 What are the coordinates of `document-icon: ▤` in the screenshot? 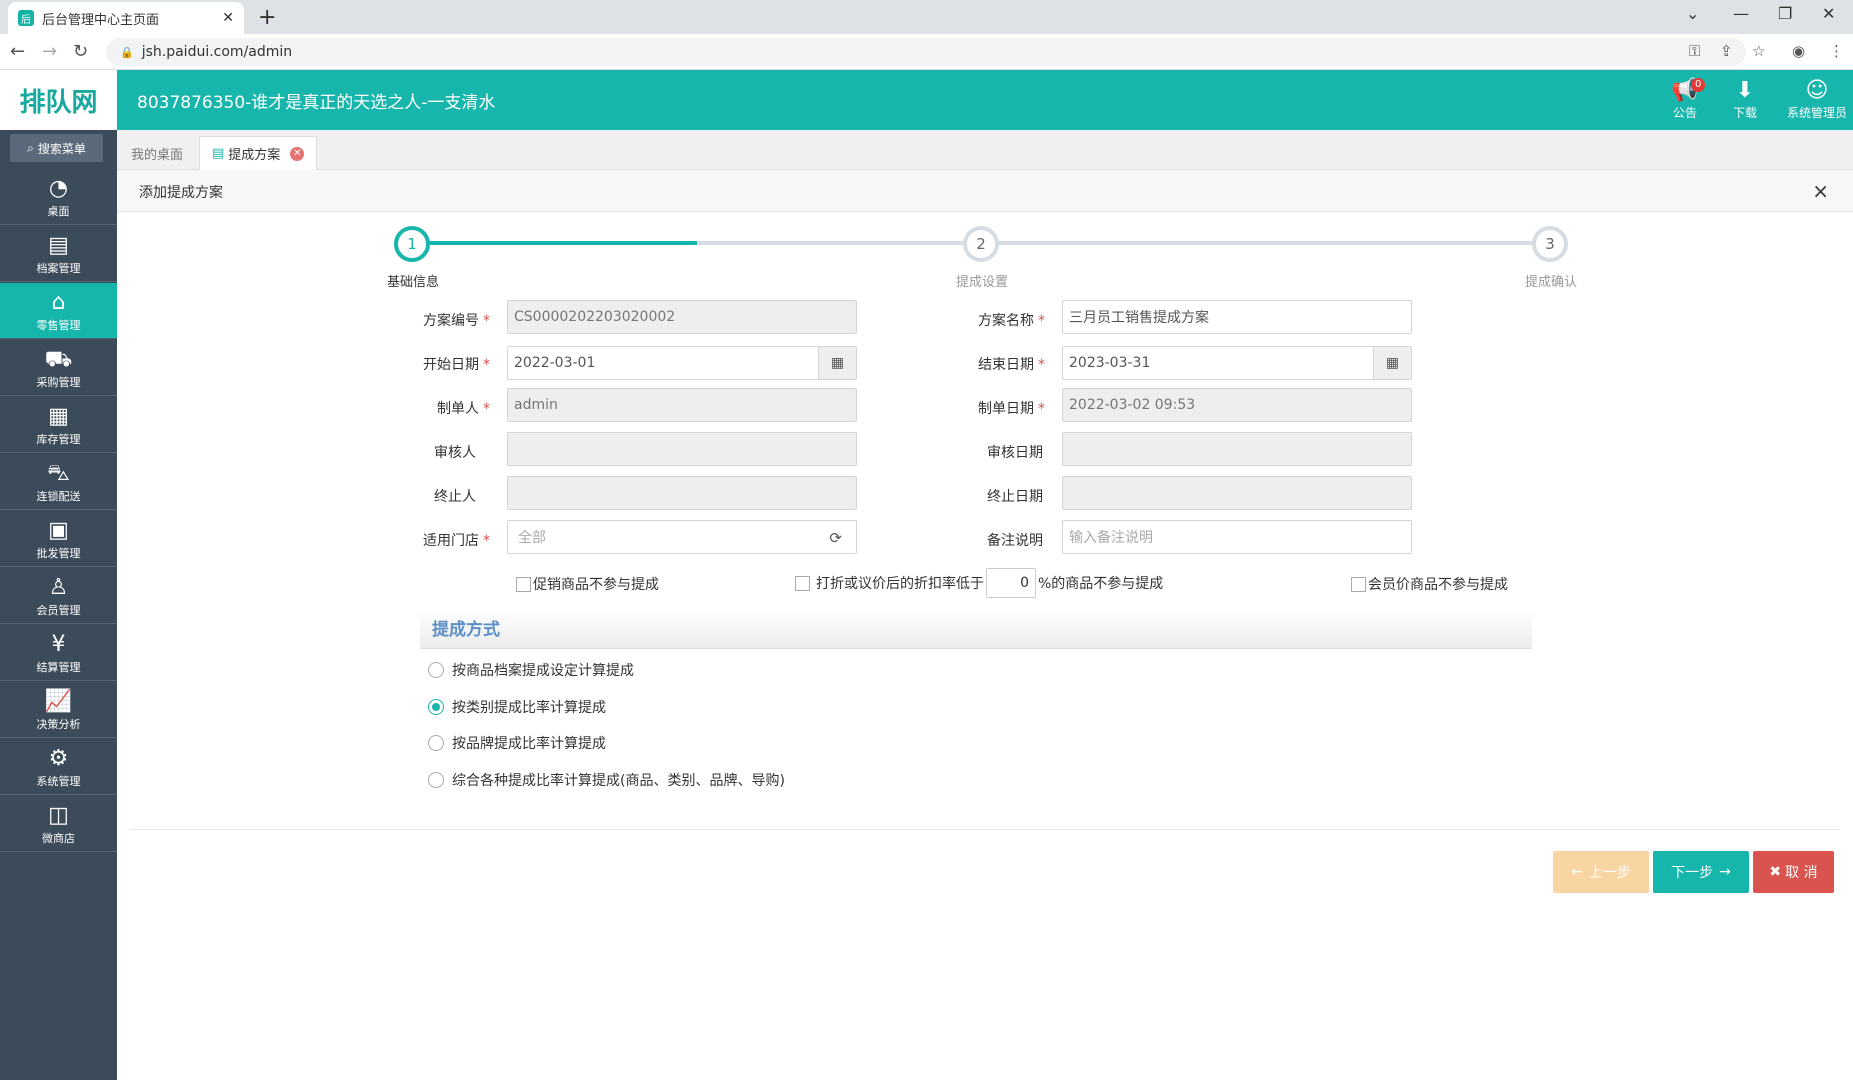 It's located at (218, 153).